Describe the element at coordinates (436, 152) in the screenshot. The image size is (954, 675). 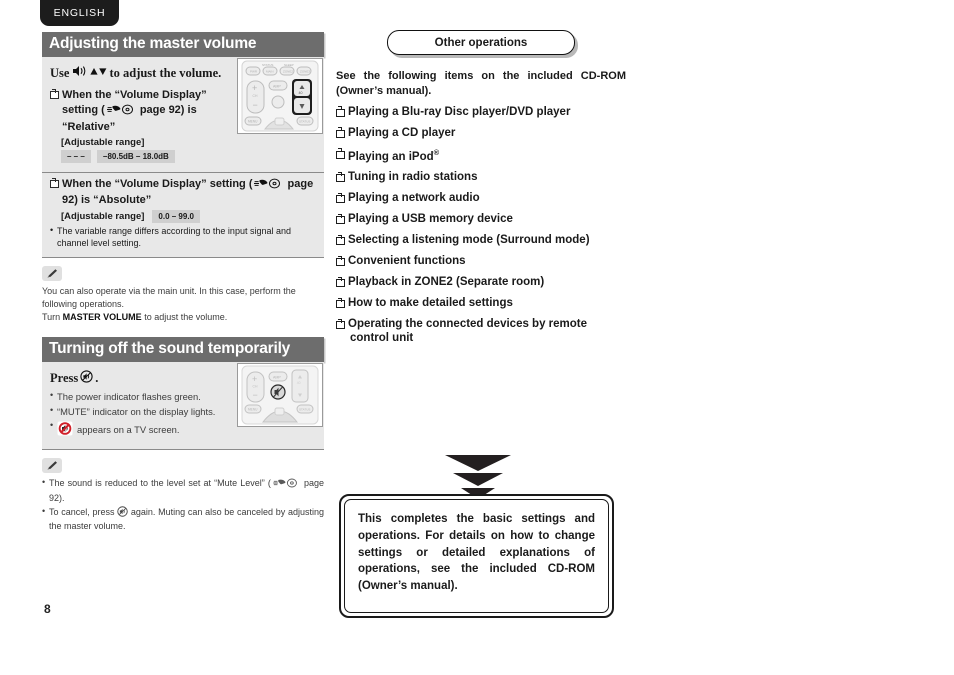
I see `registered-trademark-icon: ®` at that location.